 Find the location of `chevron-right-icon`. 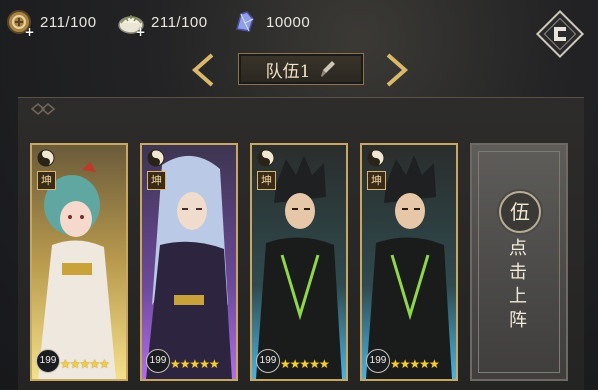

chevron-right-icon is located at coordinates (397, 70).